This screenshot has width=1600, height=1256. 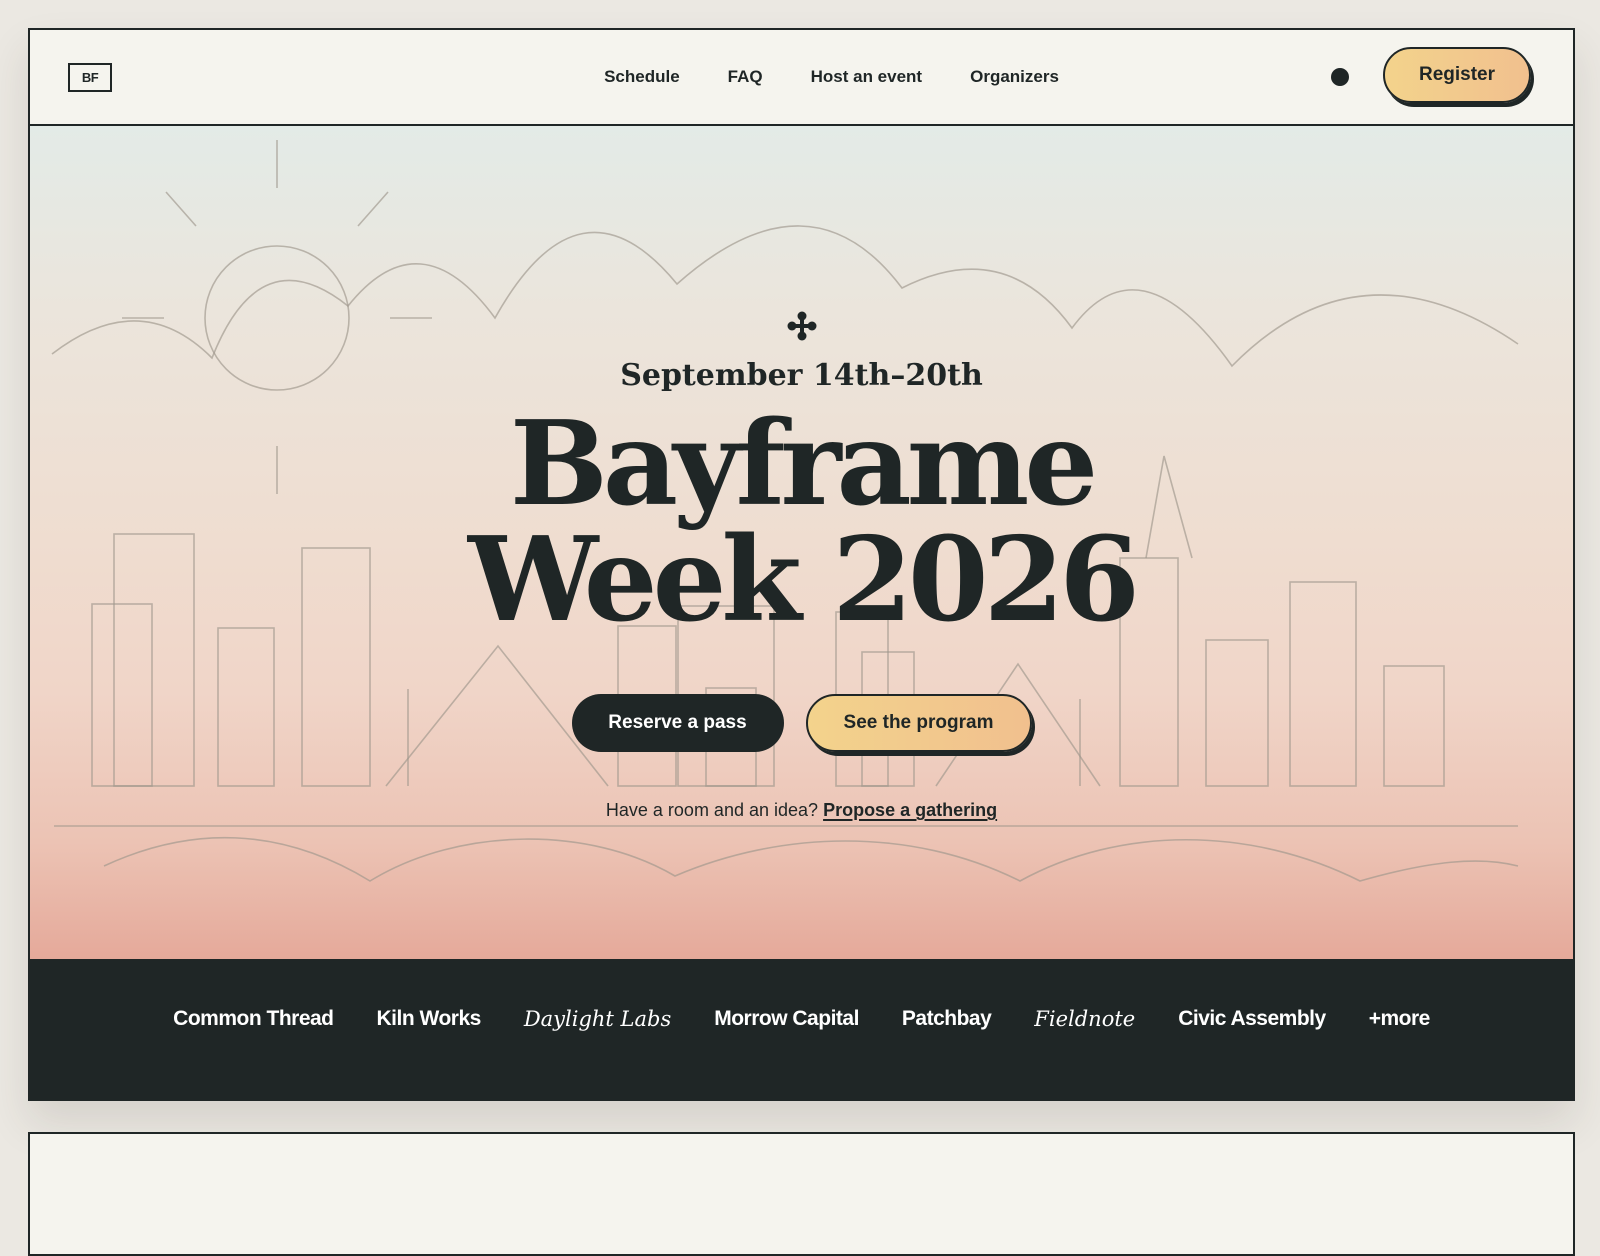 What do you see at coordinates (785, 296) in the screenshot?
I see `cloud-line` at bounding box center [785, 296].